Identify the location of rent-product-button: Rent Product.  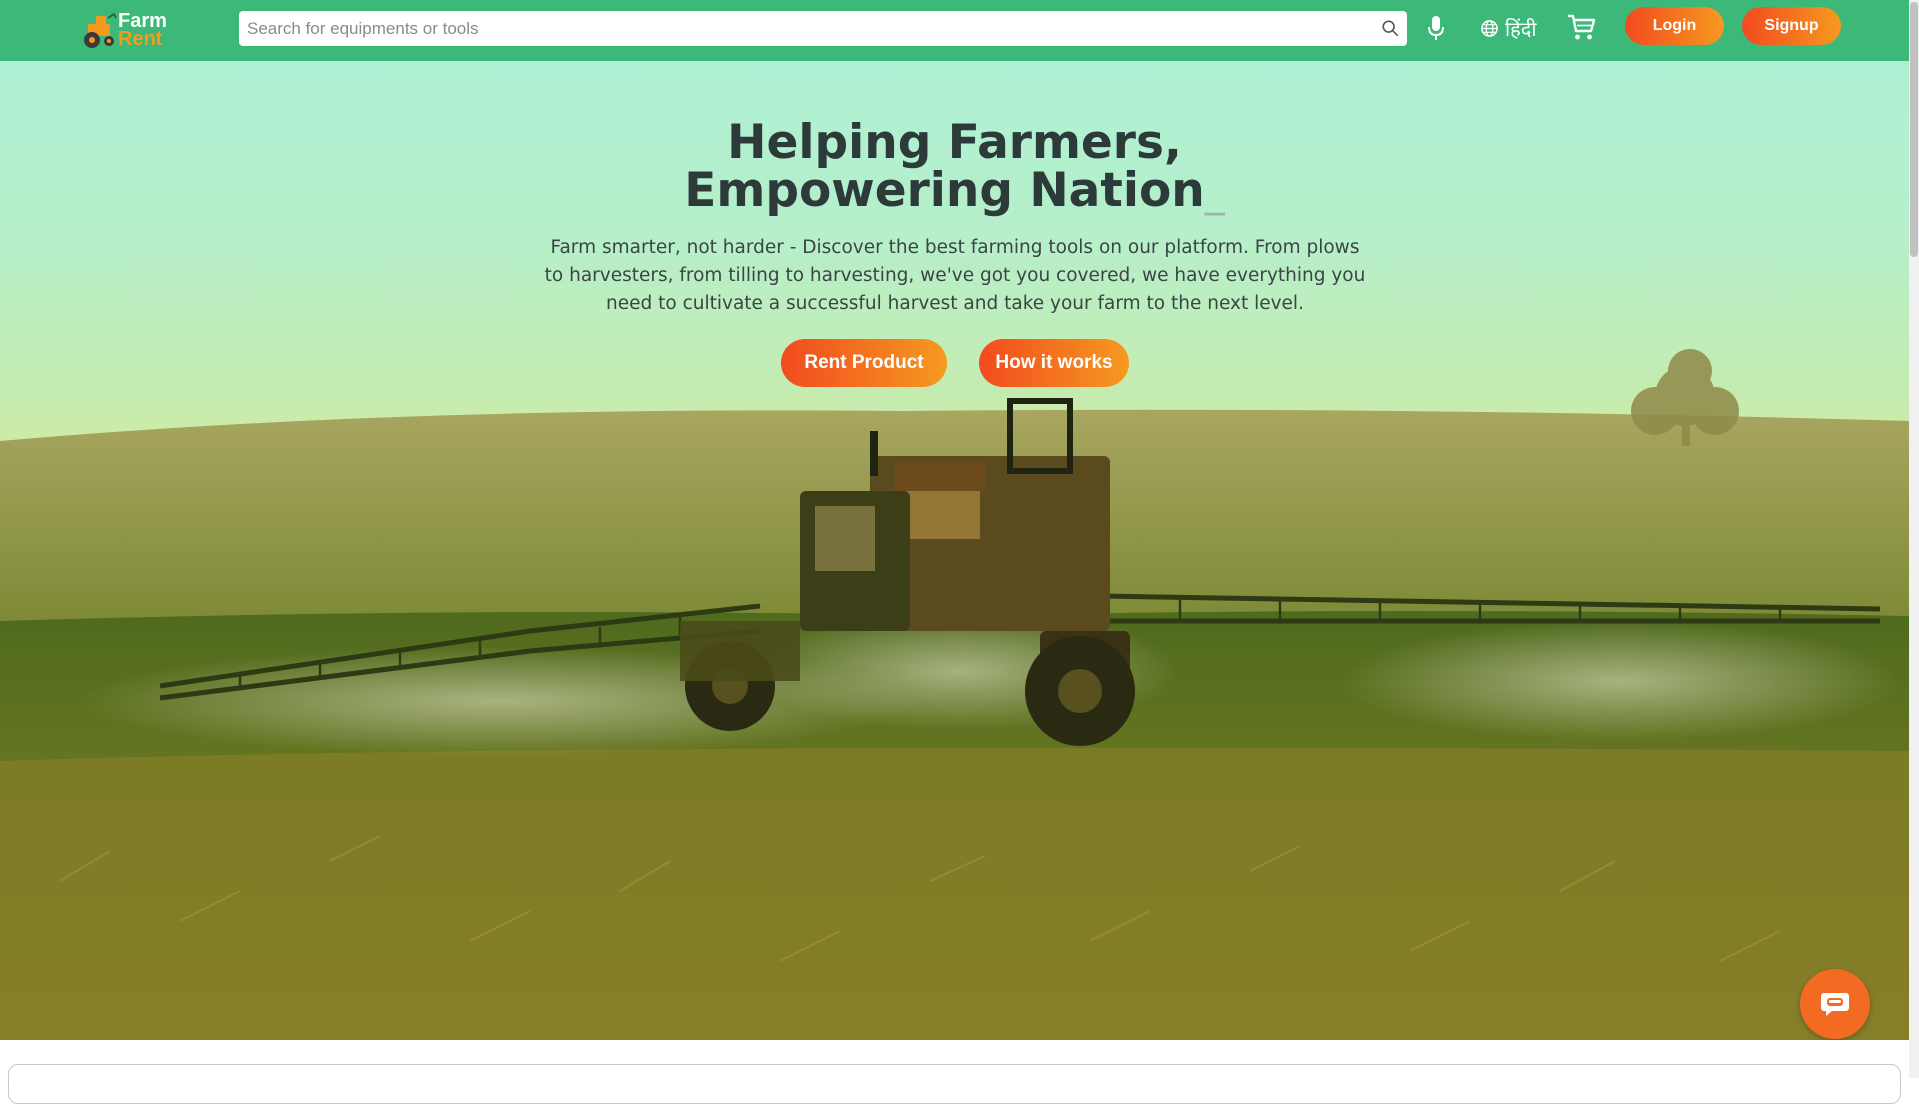
(864, 363).